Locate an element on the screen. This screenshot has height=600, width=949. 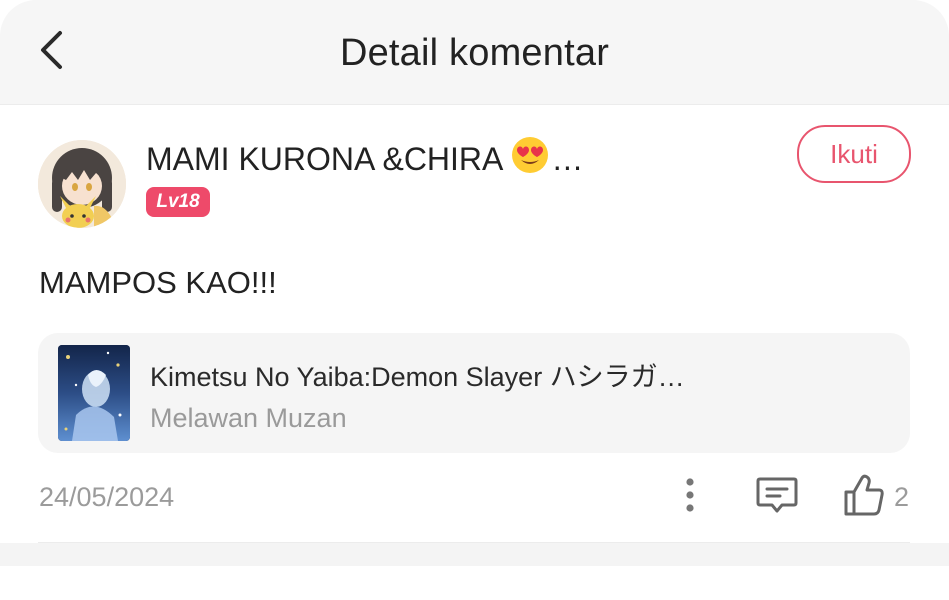
level-badge: Lv18 is located at coordinates (178, 202).